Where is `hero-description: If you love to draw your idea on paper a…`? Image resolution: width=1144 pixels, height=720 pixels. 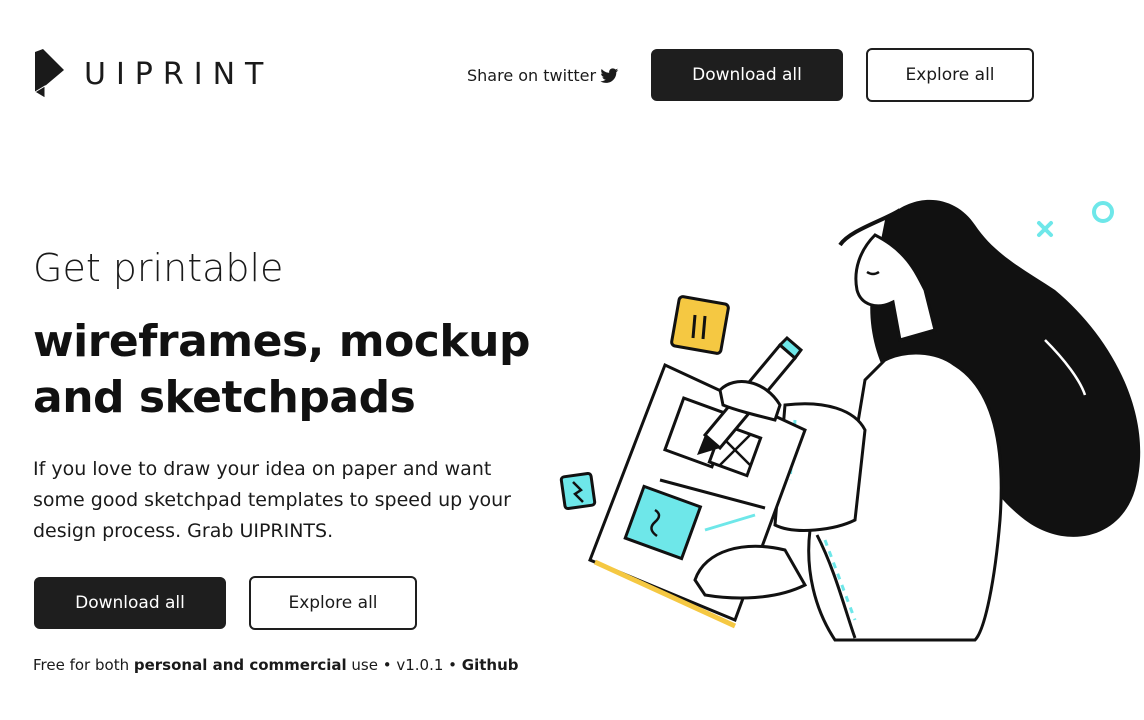 hero-description: If you love to draw your idea on paper a… is located at coordinates (272, 500).